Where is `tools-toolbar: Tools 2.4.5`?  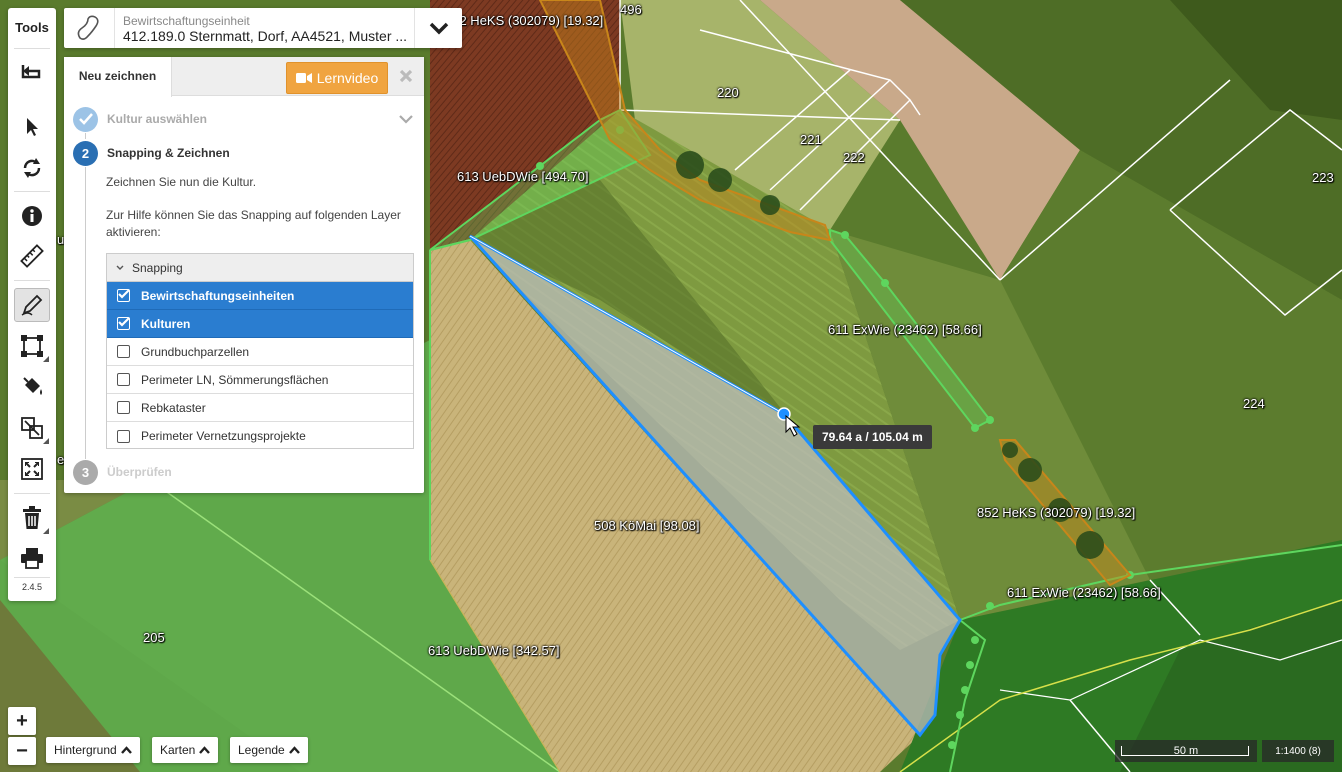 tools-toolbar: Tools 2.4.5 is located at coordinates (32, 304).